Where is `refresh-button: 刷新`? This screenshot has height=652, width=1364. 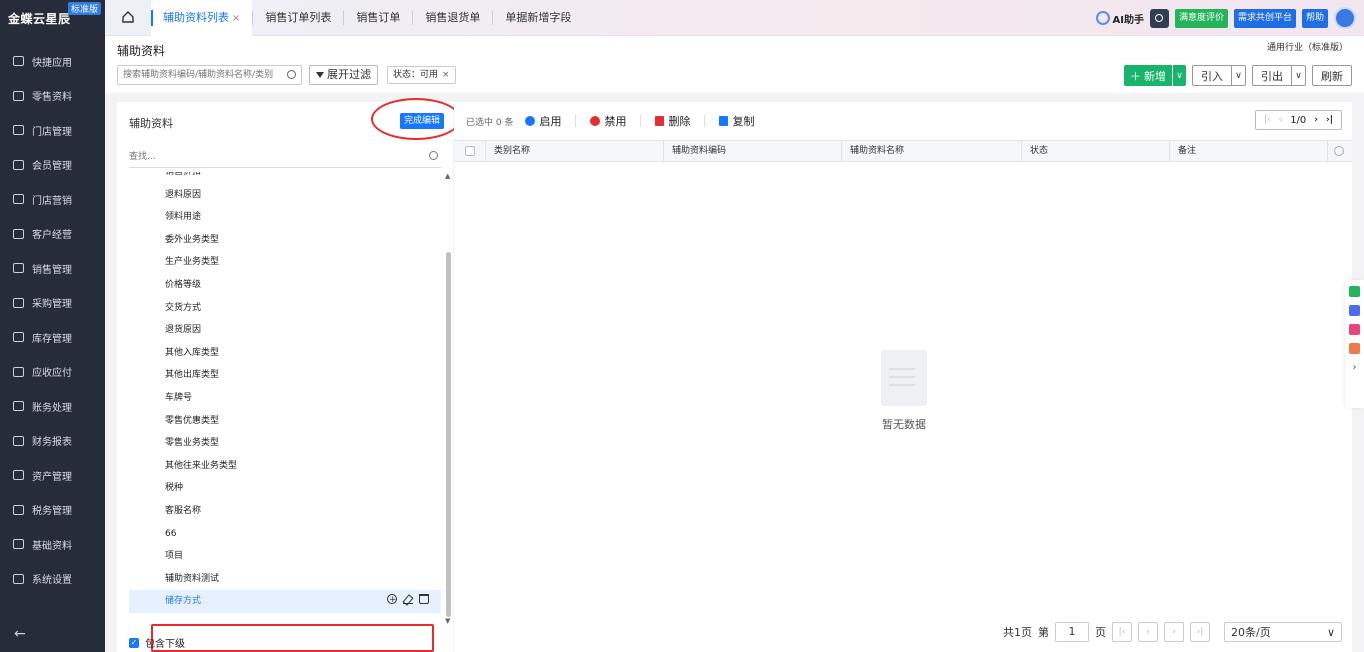 refresh-button: 刷新 is located at coordinates (1332, 75).